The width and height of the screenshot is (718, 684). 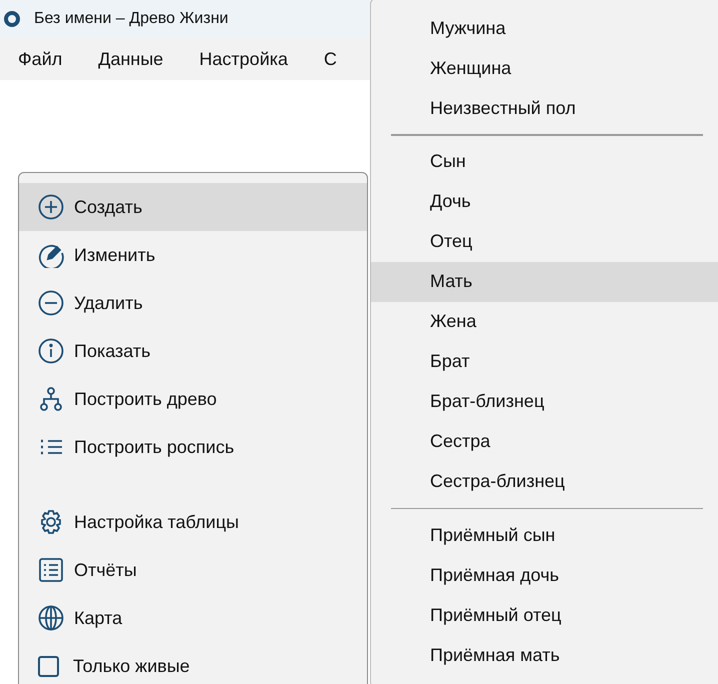 What do you see at coordinates (51, 255) in the screenshot?
I see `pencil-circle-icon` at bounding box center [51, 255].